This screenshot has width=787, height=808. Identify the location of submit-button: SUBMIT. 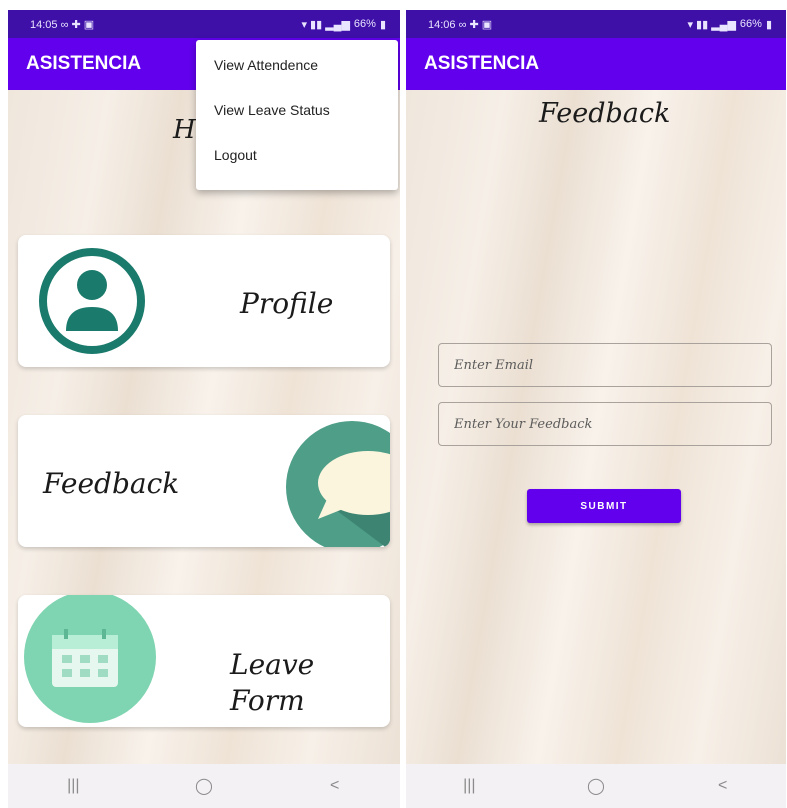
(604, 506).